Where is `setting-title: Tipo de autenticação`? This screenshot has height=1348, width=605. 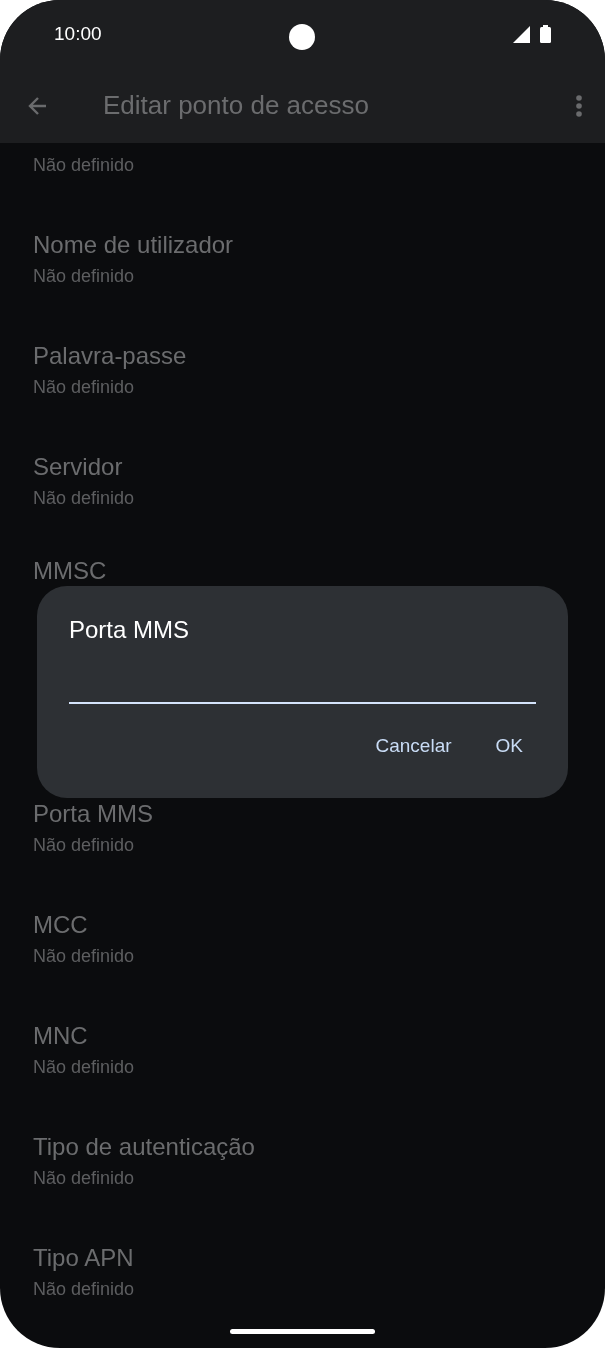
setting-title: Tipo de autenticação is located at coordinates (302, 1146).